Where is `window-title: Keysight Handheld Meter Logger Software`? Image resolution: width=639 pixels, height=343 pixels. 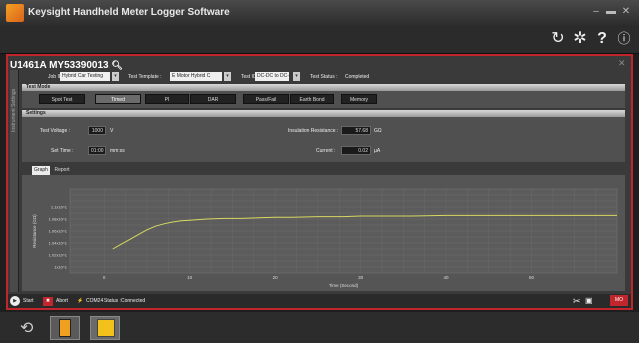 window-title: Keysight Handheld Meter Logger Software is located at coordinates (129, 12).